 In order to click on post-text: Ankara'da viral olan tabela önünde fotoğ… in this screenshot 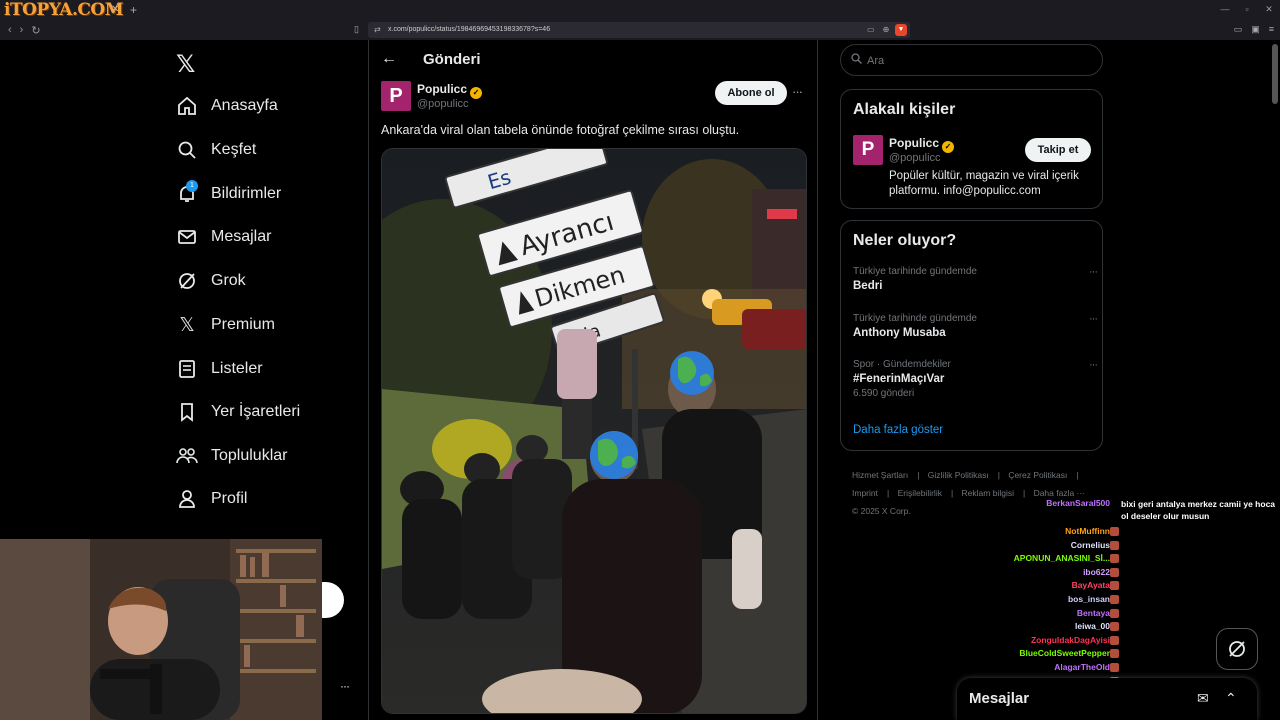, I will do `click(560, 130)`.